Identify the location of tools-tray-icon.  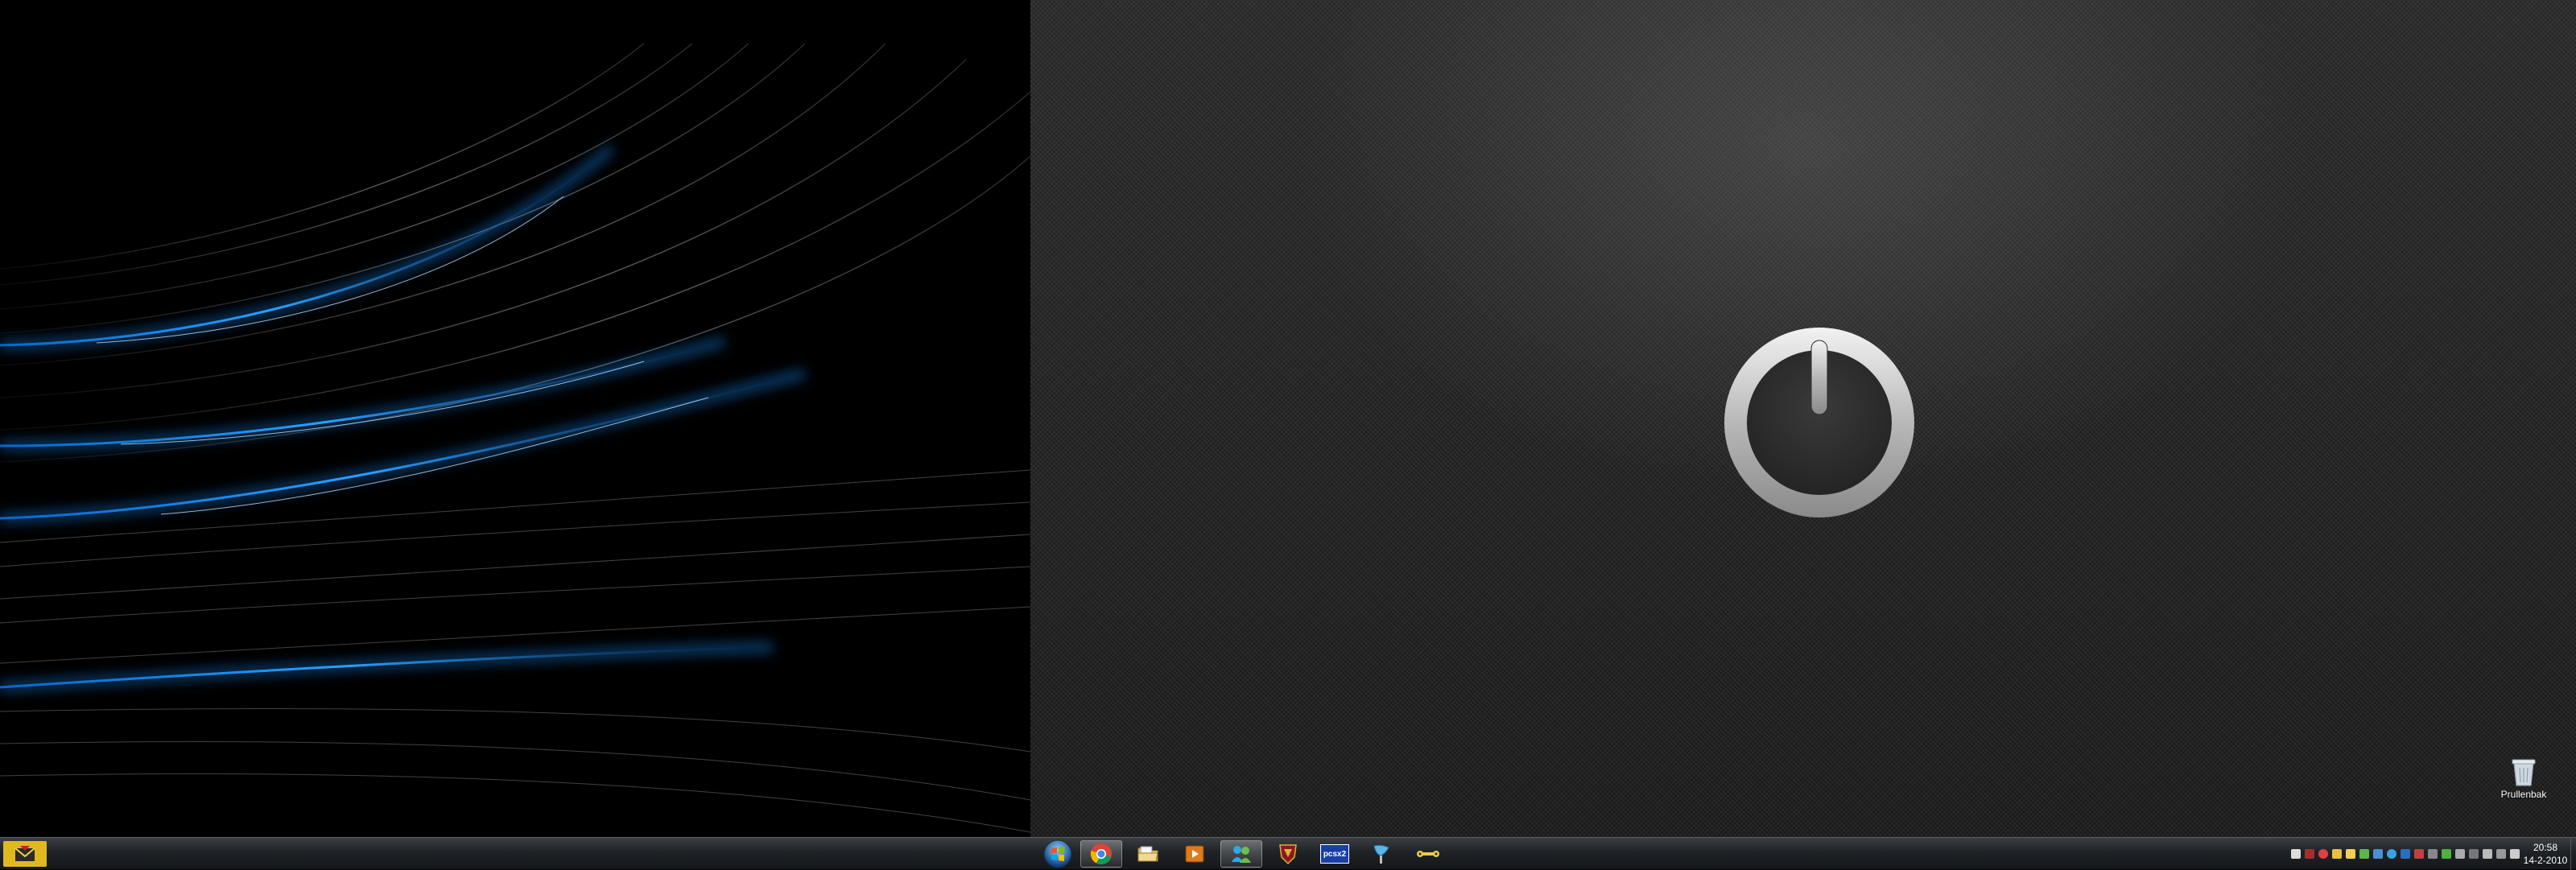
(2433, 854).